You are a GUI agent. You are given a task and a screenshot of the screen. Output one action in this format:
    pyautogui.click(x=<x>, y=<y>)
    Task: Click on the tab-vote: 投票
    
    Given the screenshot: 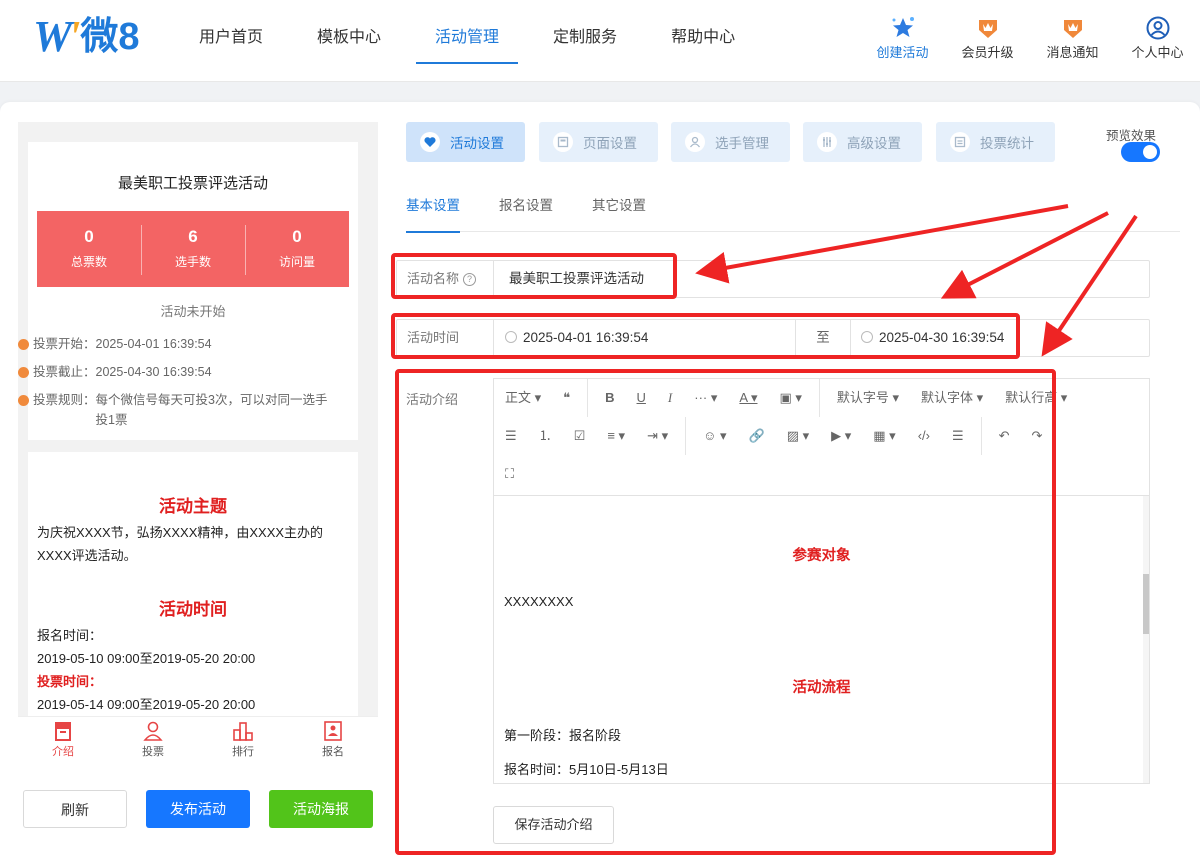 What is the action you would take?
    pyautogui.click(x=153, y=741)
    